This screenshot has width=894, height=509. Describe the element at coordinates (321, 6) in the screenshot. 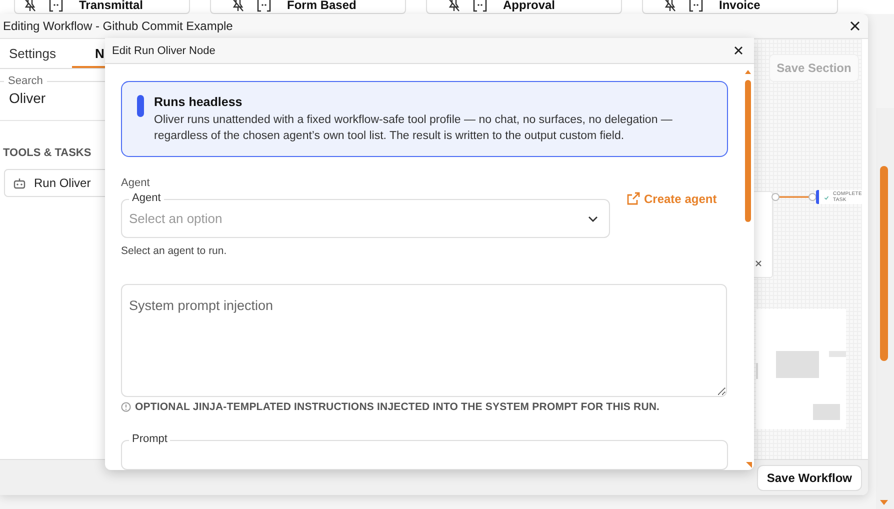

I see `card-title: Form Based` at that location.